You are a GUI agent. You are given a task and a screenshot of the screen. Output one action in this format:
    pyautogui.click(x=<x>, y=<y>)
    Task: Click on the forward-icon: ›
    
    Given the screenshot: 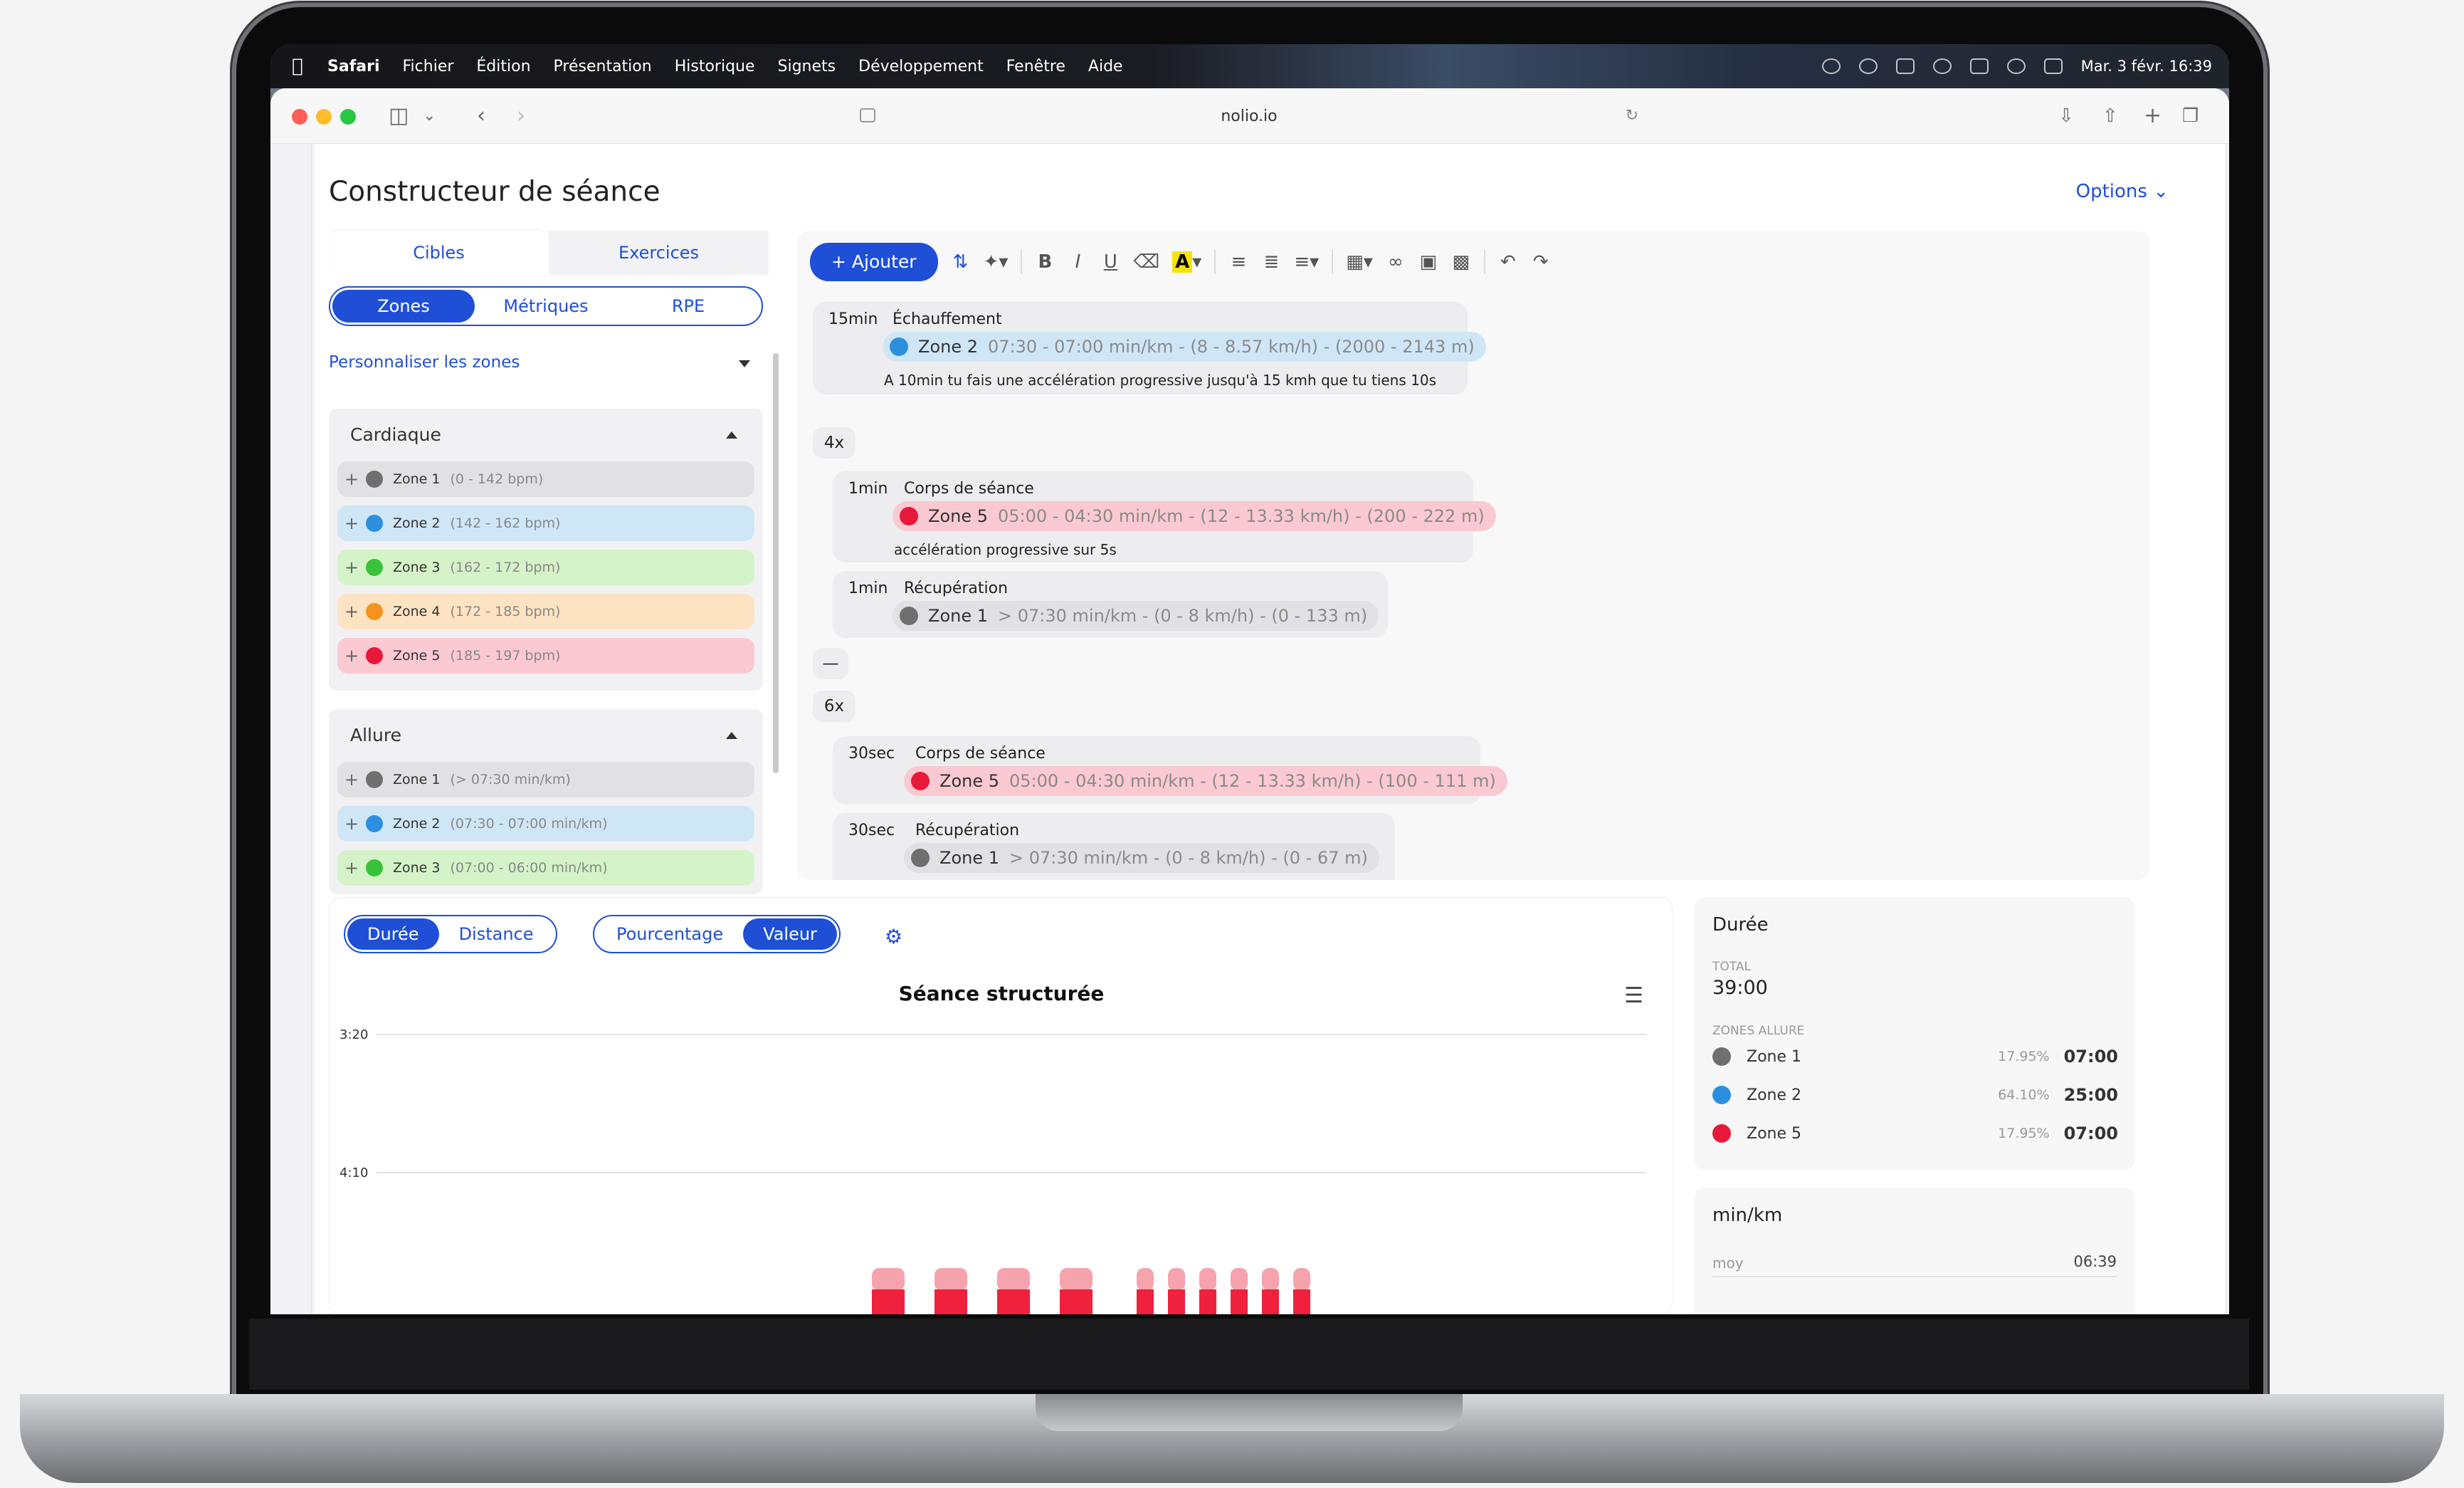 What is the action you would take?
    pyautogui.click(x=521, y=116)
    